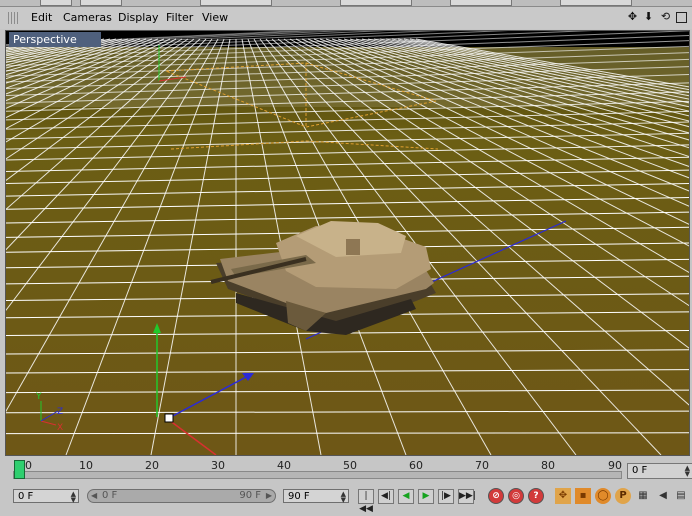 The height and width of the screenshot is (516, 692). Describe the element at coordinates (665, 17) in the screenshot. I see `rotate-view-icon: ⟲` at that location.